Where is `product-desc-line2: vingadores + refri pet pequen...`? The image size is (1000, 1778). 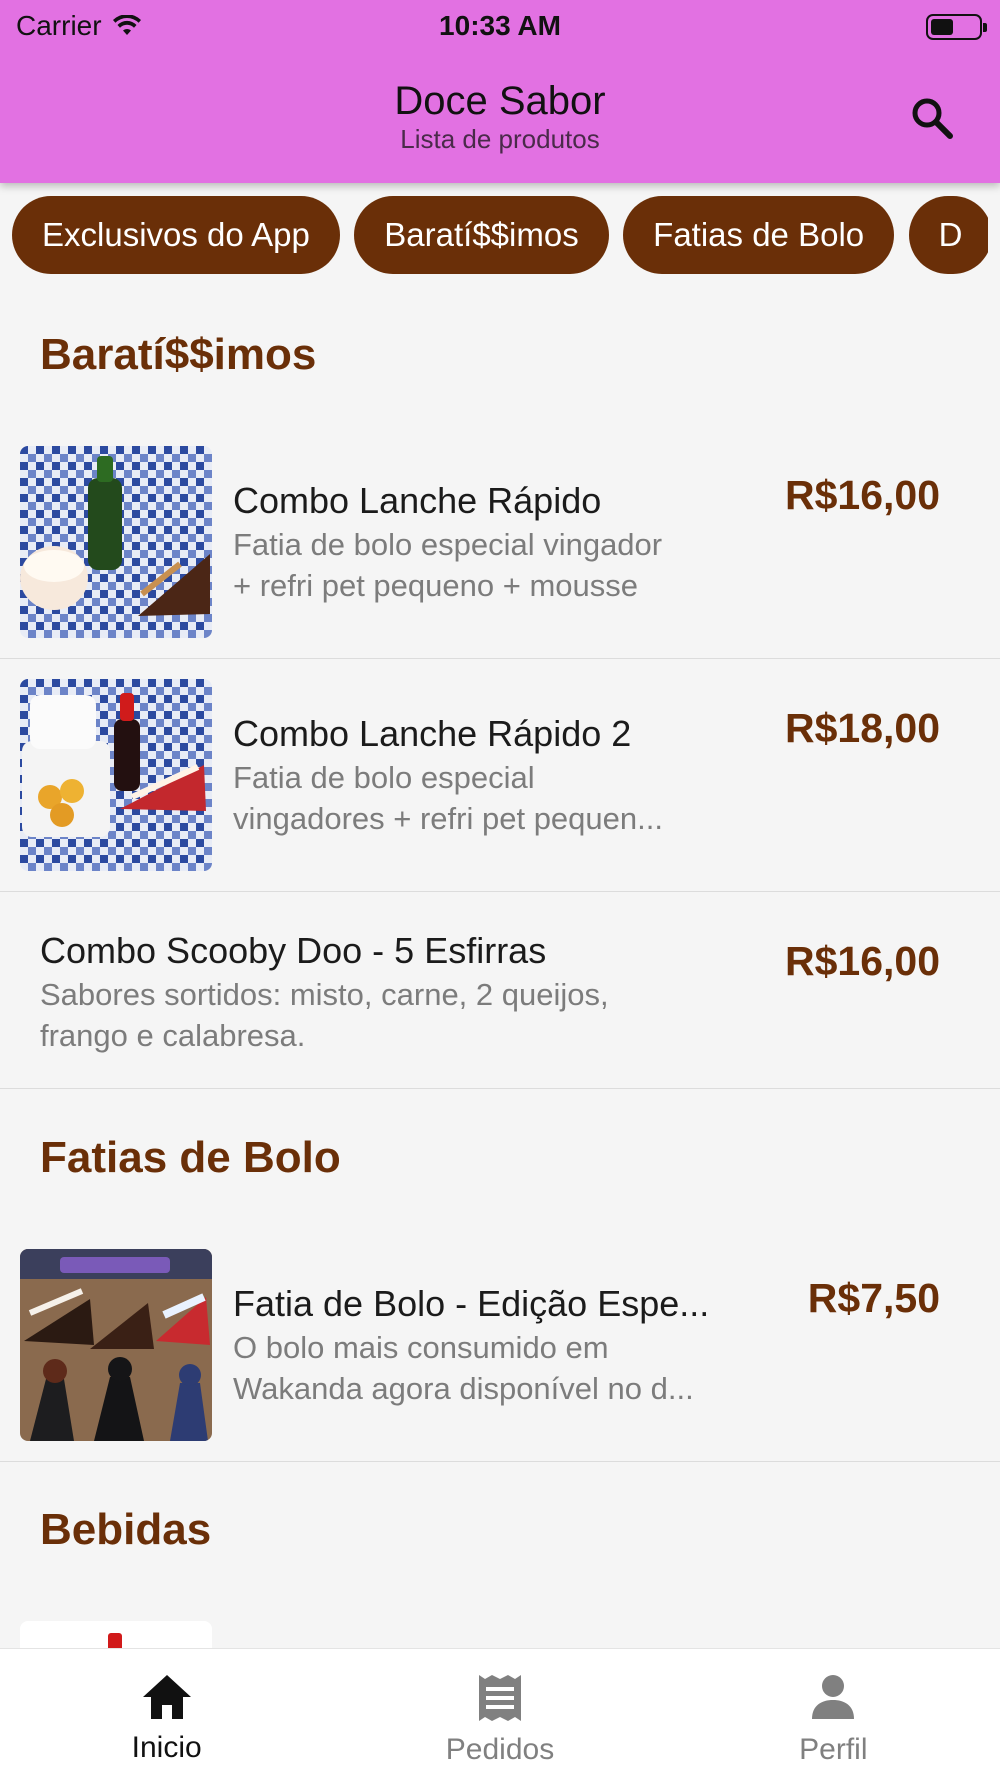
product-desc-line2: vingadores + refri pet pequen... is located at coordinates (448, 818).